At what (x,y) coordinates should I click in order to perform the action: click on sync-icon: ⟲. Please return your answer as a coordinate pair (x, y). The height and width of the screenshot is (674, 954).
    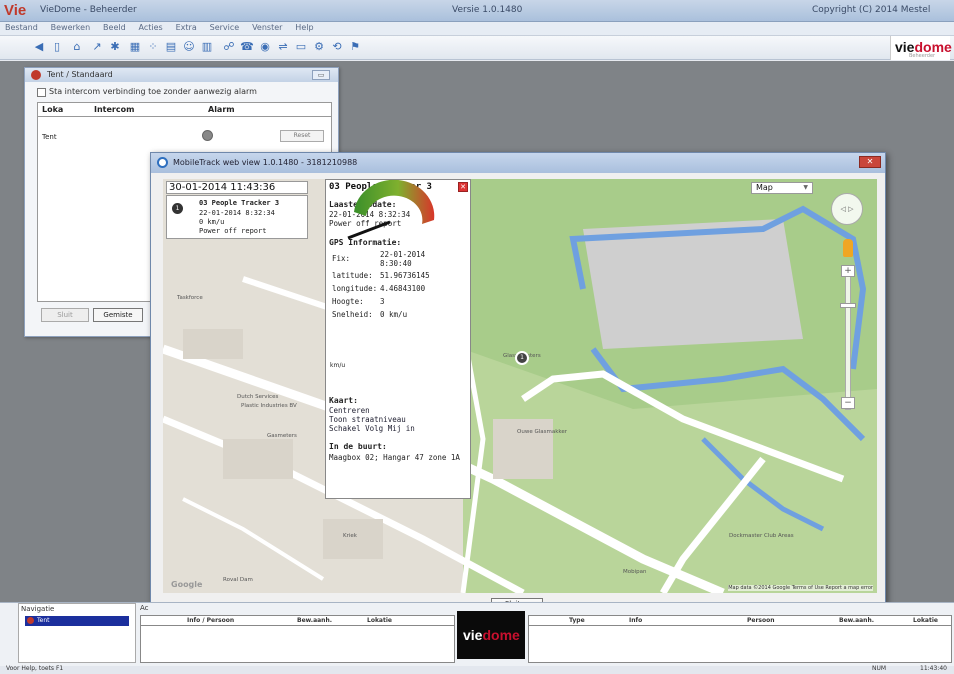
    Looking at the image, I should click on (337, 47).